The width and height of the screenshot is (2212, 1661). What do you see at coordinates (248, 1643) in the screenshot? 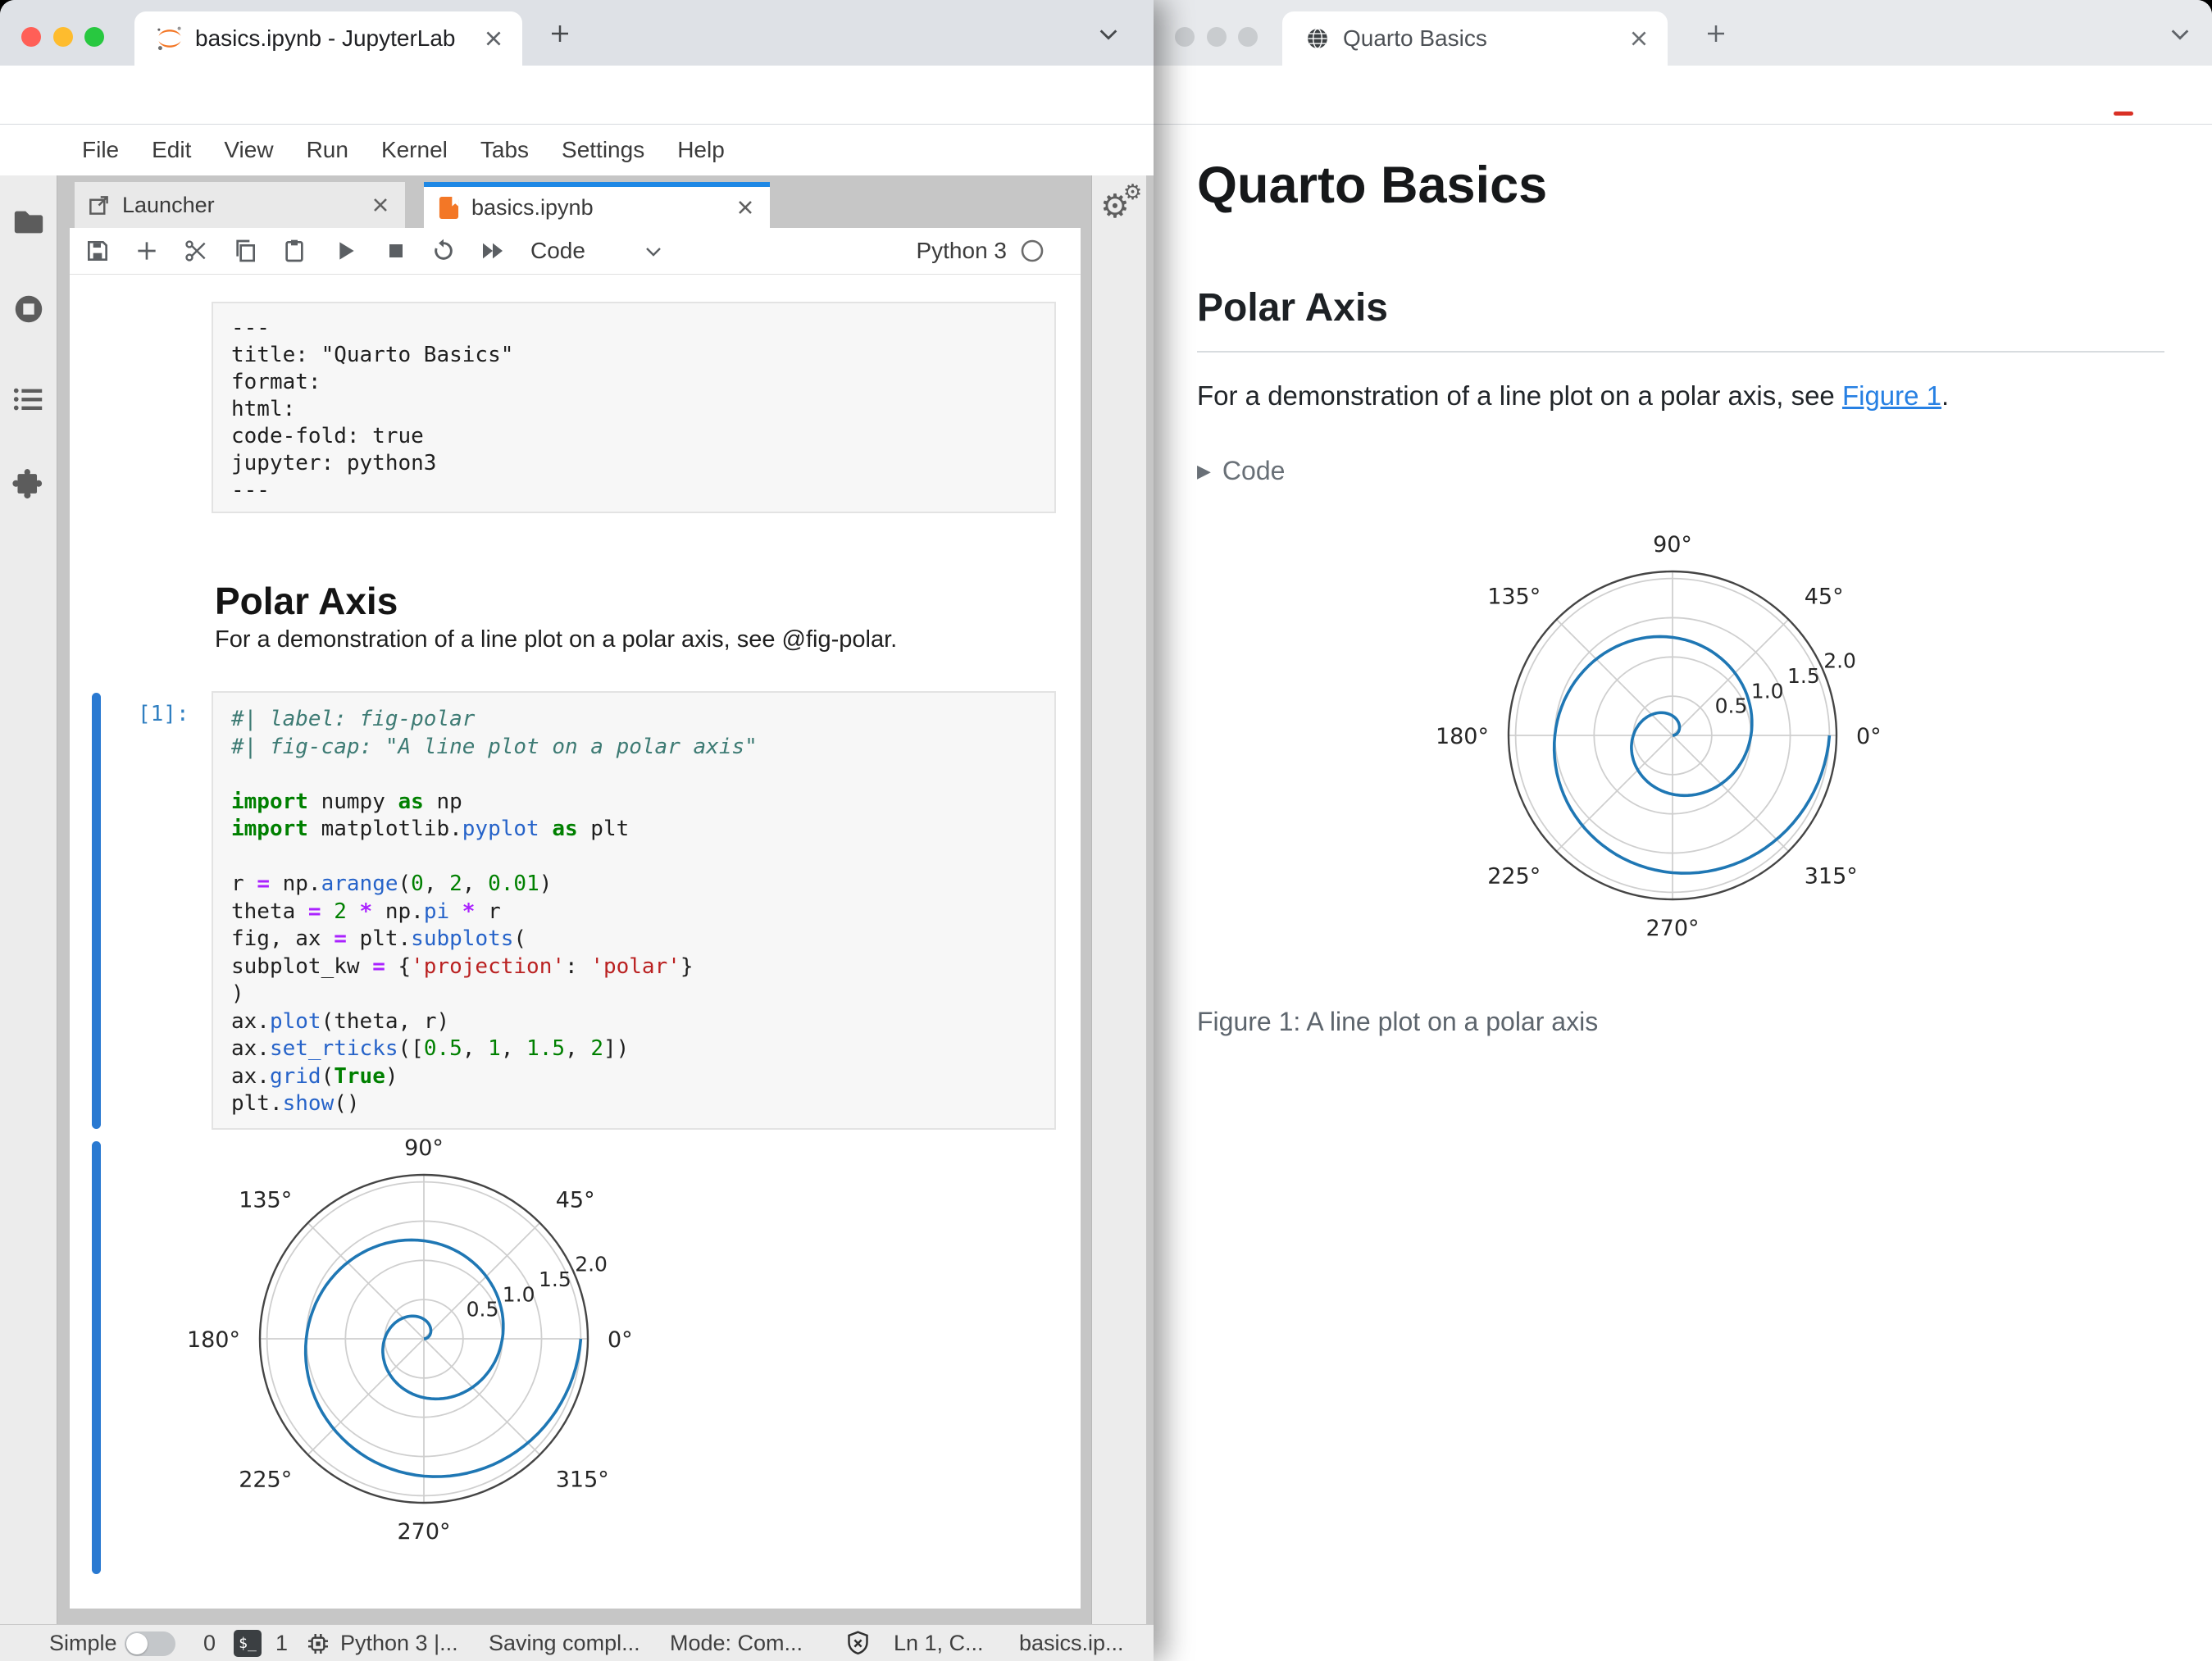
I see `terminal-icon: $_` at bounding box center [248, 1643].